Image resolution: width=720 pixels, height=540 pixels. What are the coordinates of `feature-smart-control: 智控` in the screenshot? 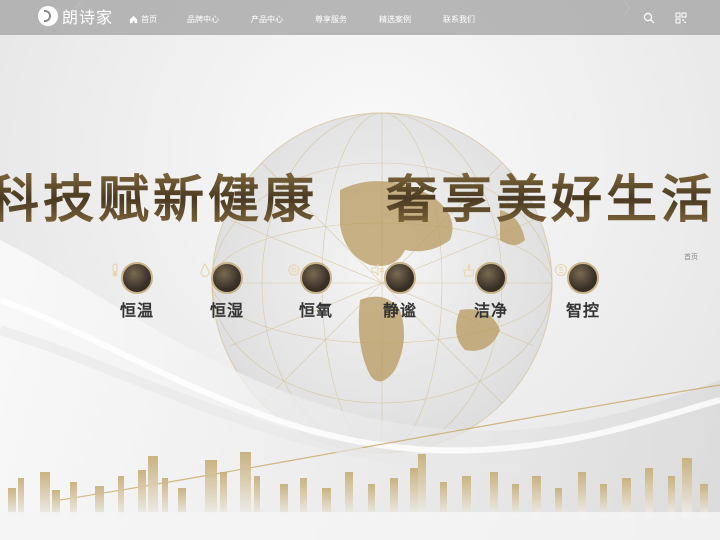 It's located at (583, 291).